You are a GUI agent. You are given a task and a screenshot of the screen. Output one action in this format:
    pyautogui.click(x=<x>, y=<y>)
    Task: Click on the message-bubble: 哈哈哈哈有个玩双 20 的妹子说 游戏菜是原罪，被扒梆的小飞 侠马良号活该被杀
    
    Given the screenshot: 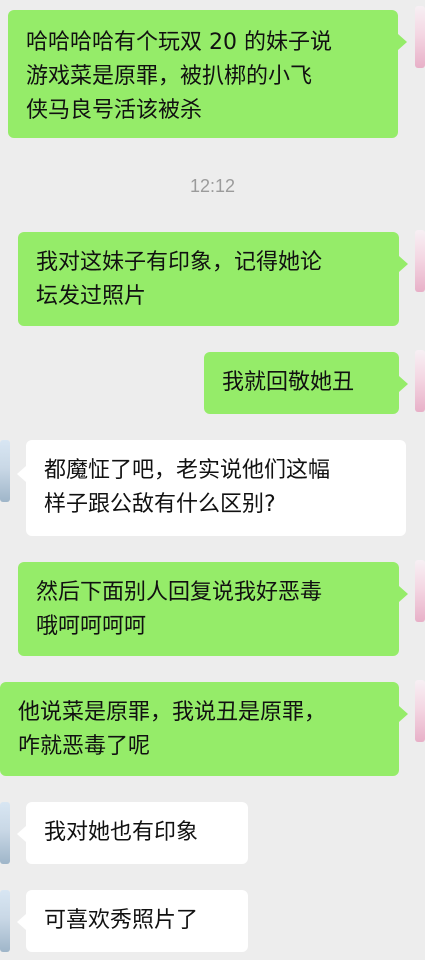 What is the action you would take?
    pyautogui.click(x=203, y=74)
    